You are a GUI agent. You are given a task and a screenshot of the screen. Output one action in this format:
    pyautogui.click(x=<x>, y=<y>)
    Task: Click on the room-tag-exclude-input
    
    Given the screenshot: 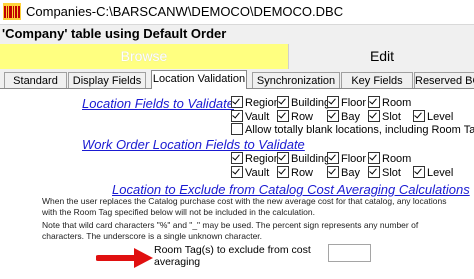 What is the action you would take?
    pyautogui.click(x=349, y=253)
    